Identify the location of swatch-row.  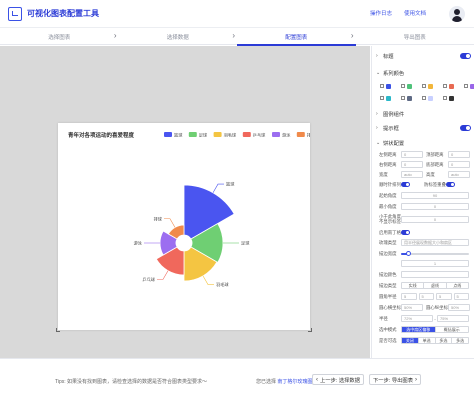
(426, 98).